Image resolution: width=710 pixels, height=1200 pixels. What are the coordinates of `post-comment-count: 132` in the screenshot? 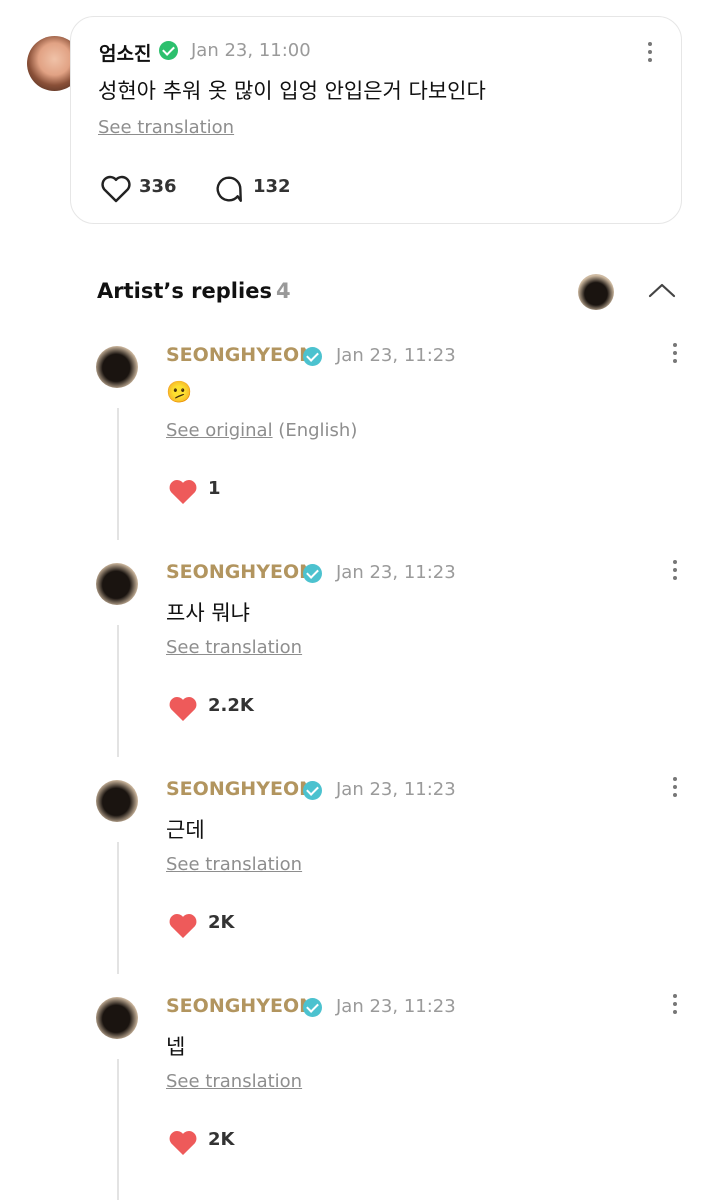 It's located at (272, 186).